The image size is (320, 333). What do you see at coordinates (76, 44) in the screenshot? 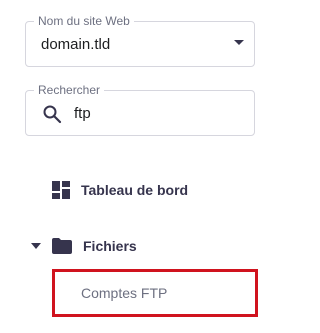
I see `website-select-value: domain.tld` at bounding box center [76, 44].